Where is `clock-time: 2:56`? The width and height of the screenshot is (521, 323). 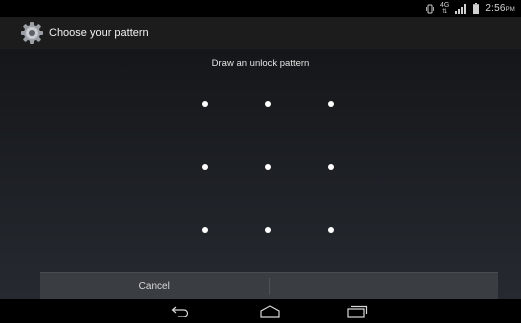
clock-time: 2:56 is located at coordinates (495, 8).